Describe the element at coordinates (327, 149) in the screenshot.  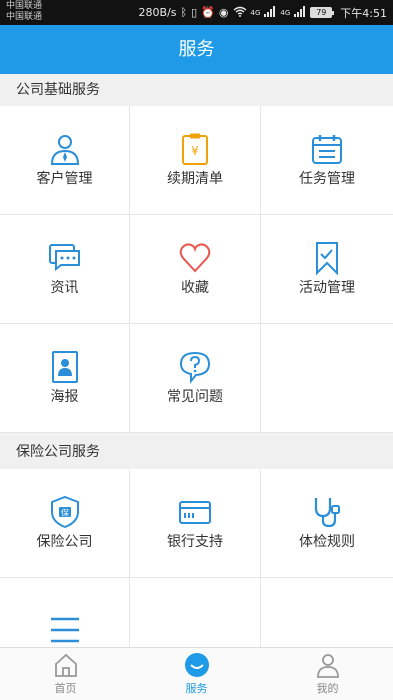
I see `calendar-icon` at that location.